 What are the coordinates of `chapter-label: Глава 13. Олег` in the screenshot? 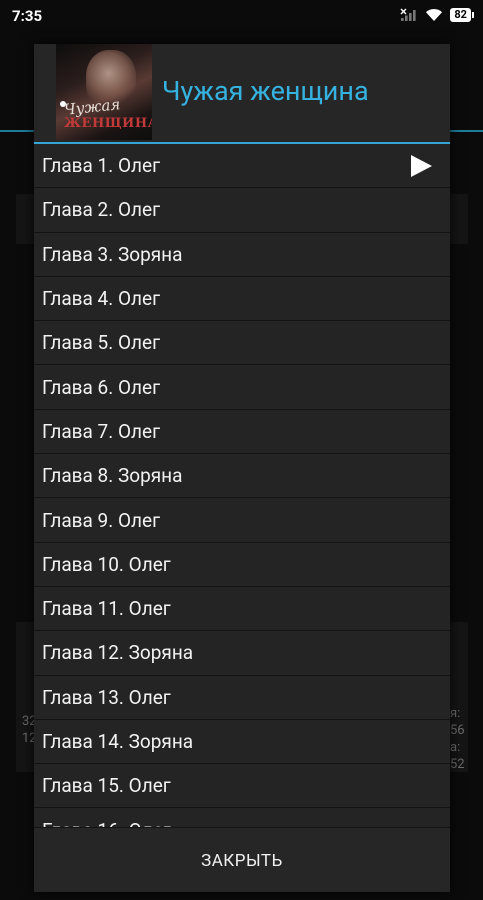 It's located at (106, 697).